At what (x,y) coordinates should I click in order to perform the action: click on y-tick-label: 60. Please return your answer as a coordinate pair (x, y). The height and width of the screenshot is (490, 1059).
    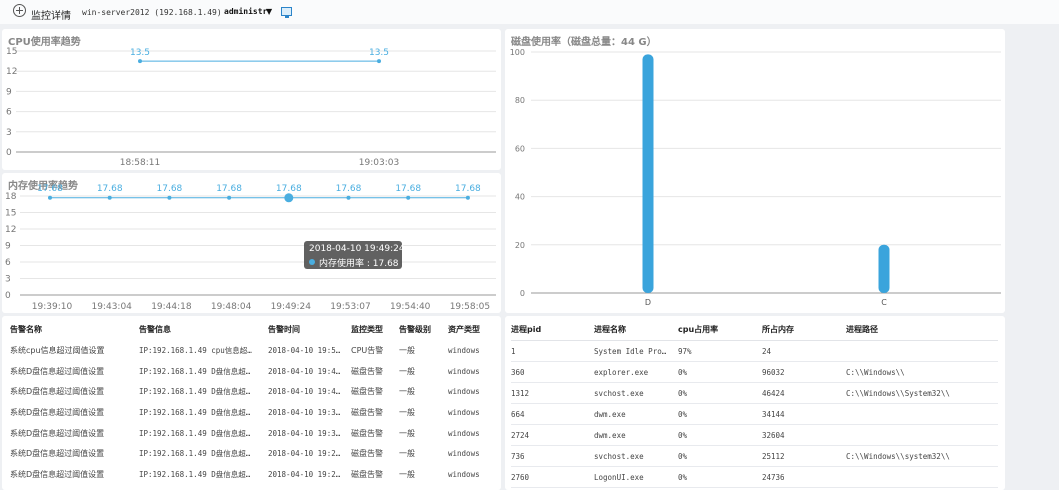
    Looking at the image, I should click on (520, 148).